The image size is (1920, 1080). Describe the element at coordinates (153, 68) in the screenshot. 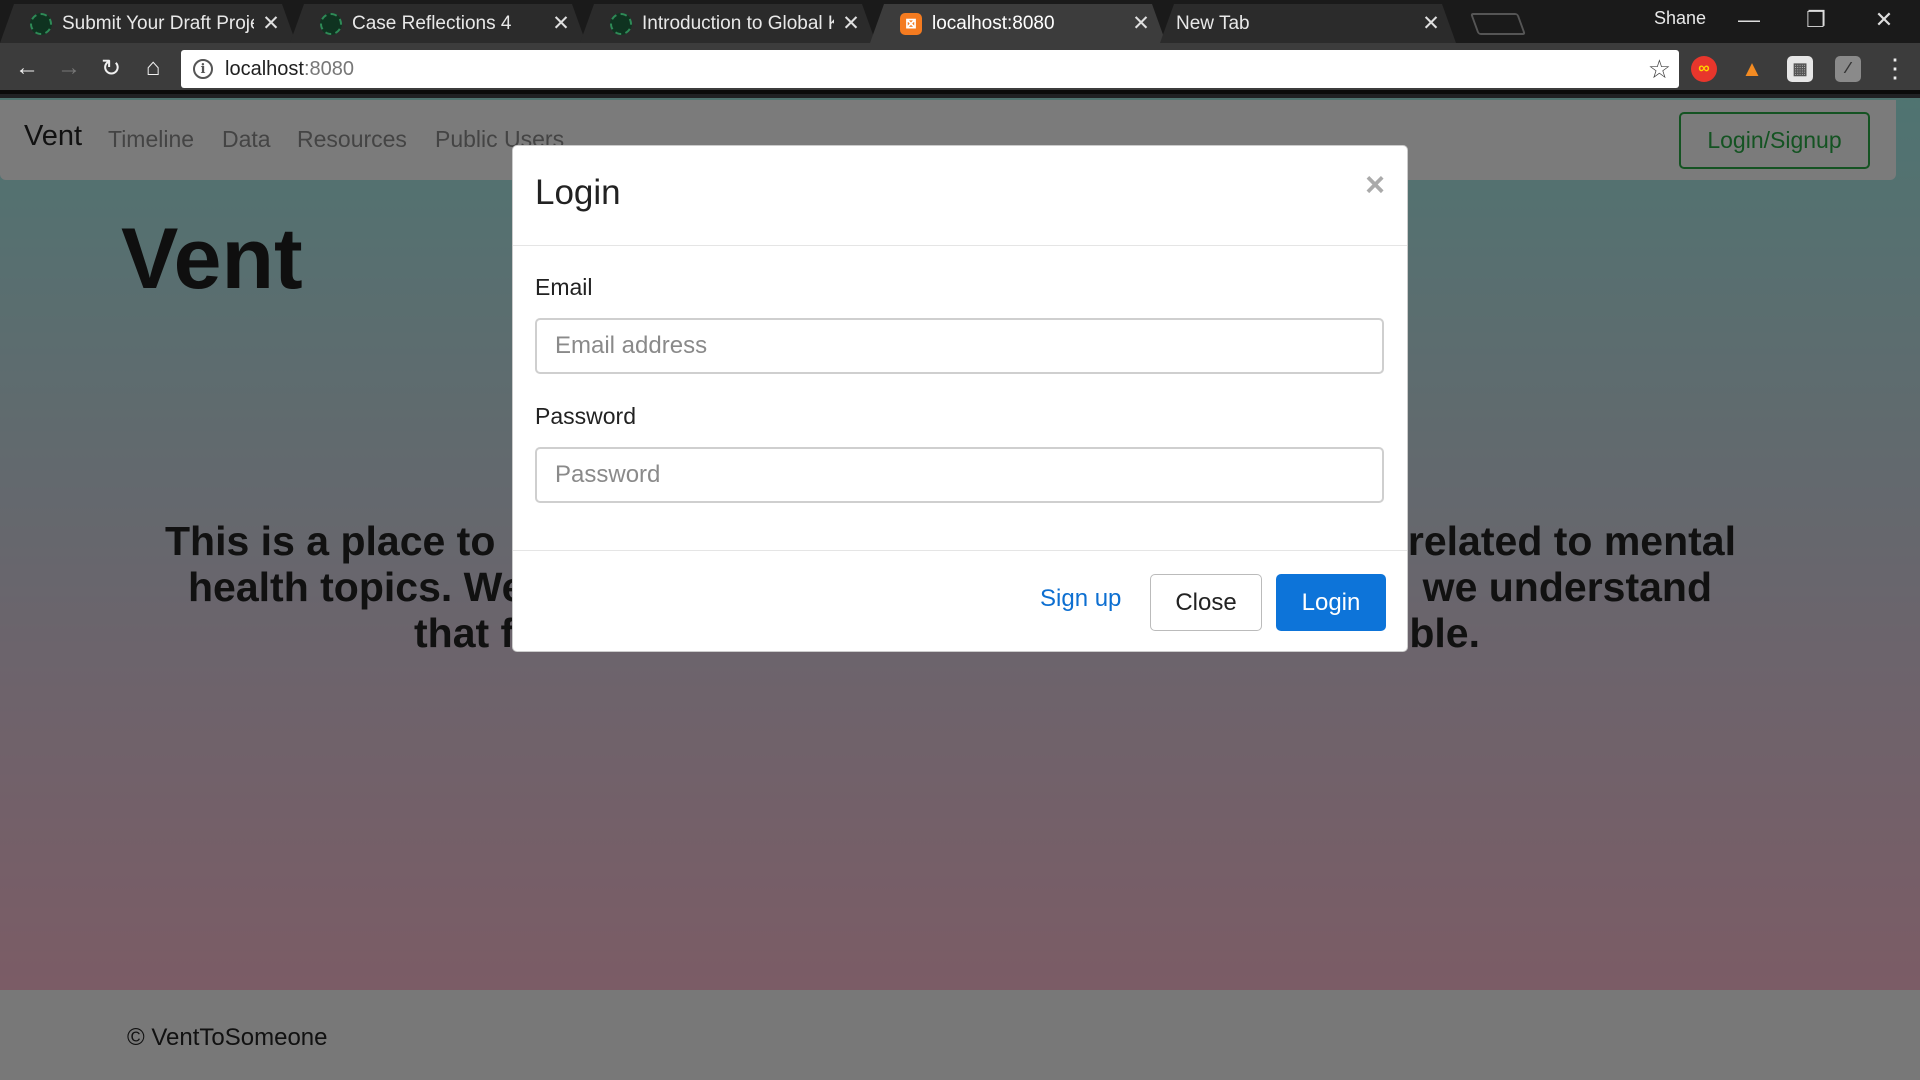

I see `home-icon: ⌂` at that location.